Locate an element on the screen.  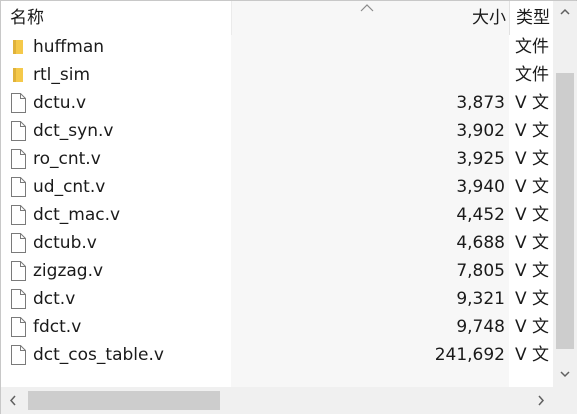
file-name: dct_syn.v is located at coordinates (73, 131).